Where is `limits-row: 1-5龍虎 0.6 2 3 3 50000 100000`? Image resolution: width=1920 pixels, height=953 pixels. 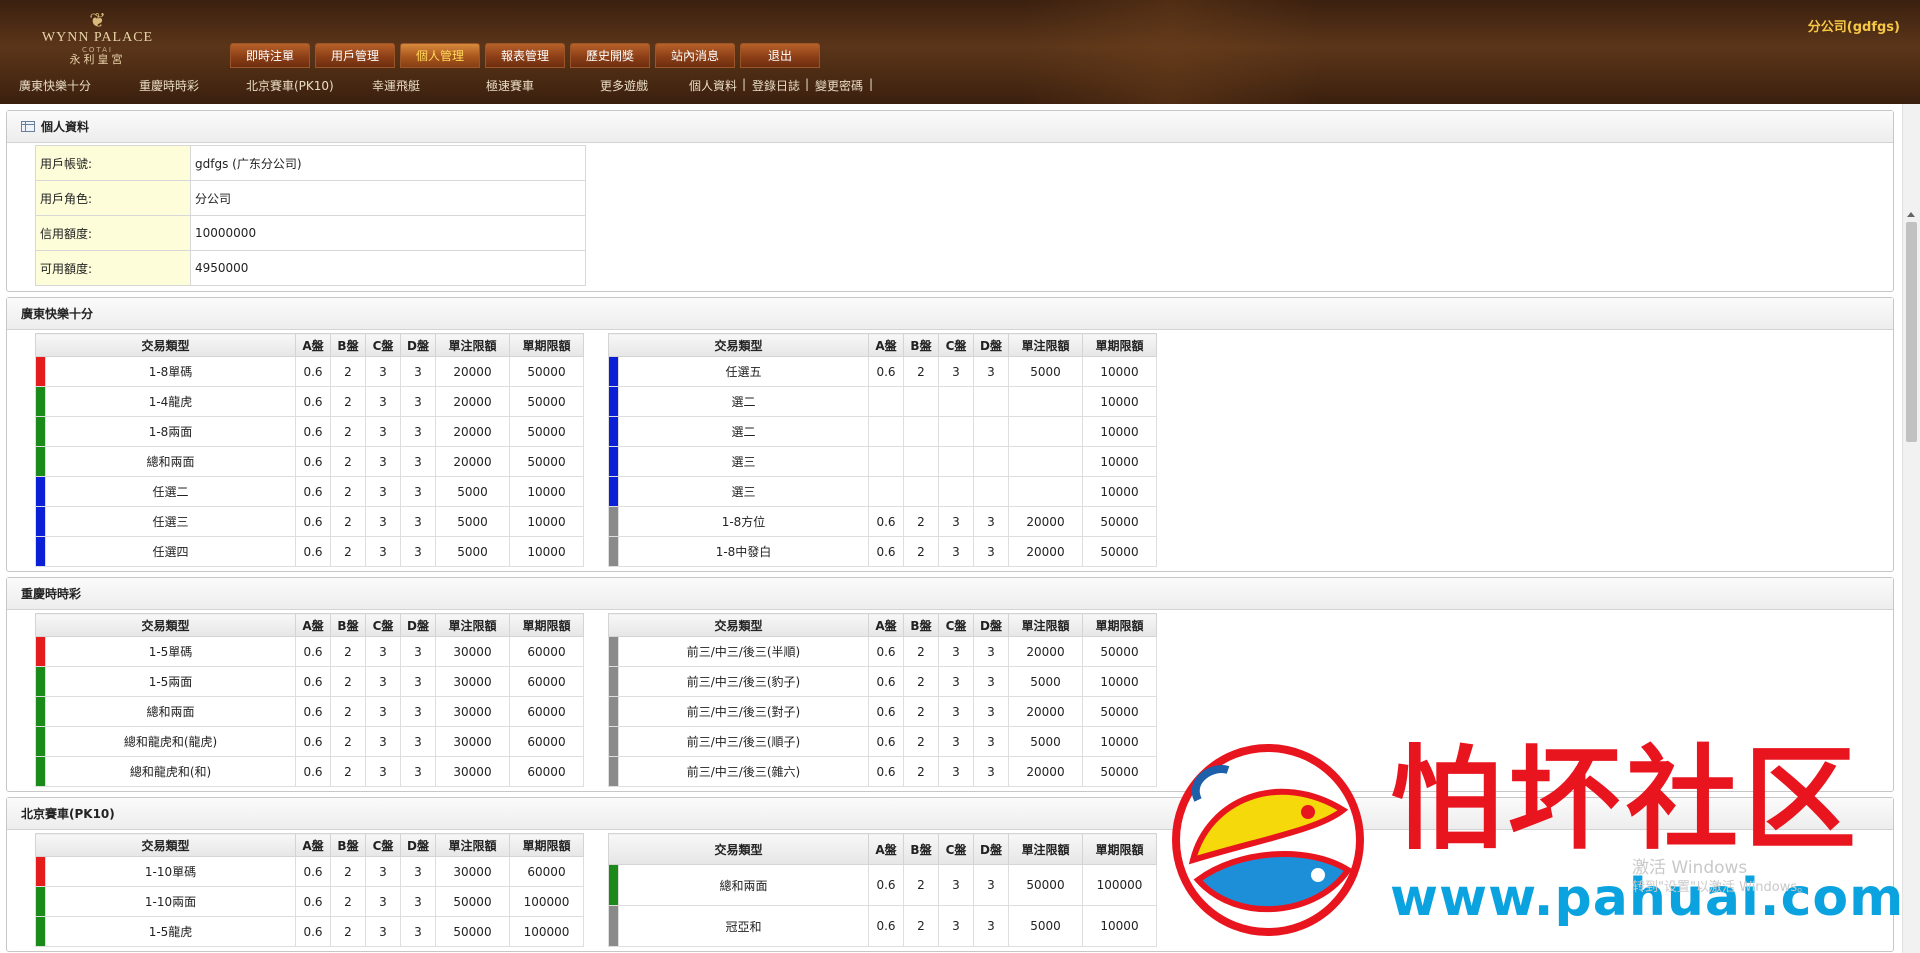 limits-row: 1-5龍虎 0.6 2 3 3 50000 100000 is located at coordinates (309, 931).